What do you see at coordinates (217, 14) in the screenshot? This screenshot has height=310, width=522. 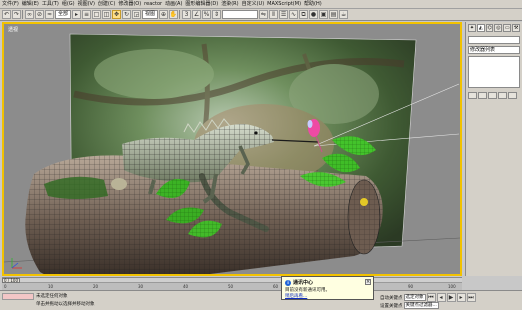 I see `spinner-snap-icon: ⇕` at bounding box center [217, 14].